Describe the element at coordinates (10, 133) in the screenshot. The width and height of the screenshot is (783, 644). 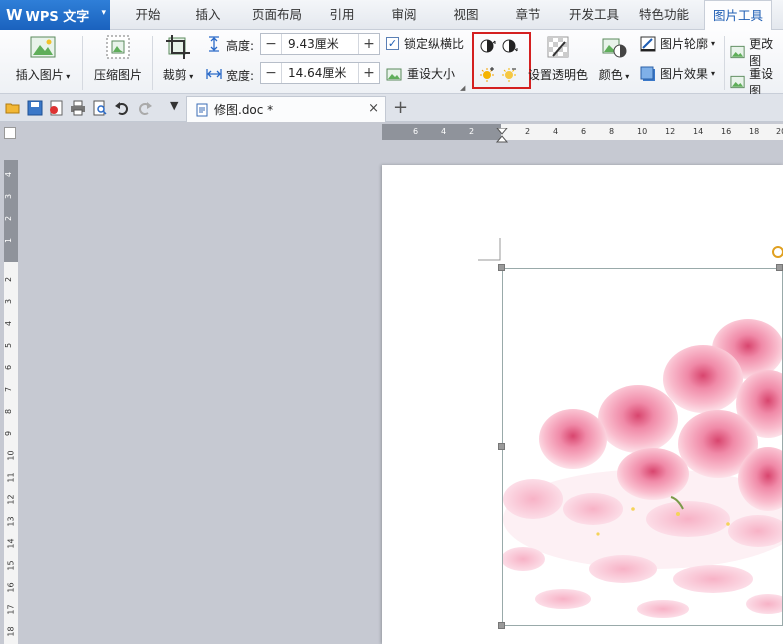
I see `ruler-corner` at that location.